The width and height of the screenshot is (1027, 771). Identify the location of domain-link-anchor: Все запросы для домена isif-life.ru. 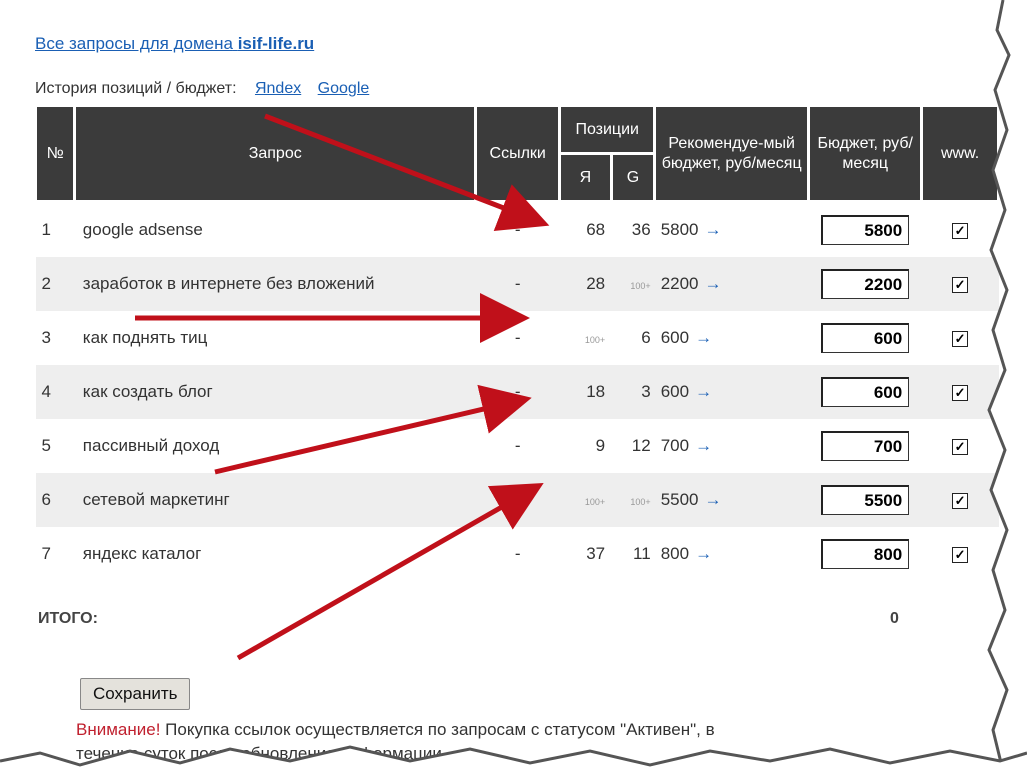
(174, 43).